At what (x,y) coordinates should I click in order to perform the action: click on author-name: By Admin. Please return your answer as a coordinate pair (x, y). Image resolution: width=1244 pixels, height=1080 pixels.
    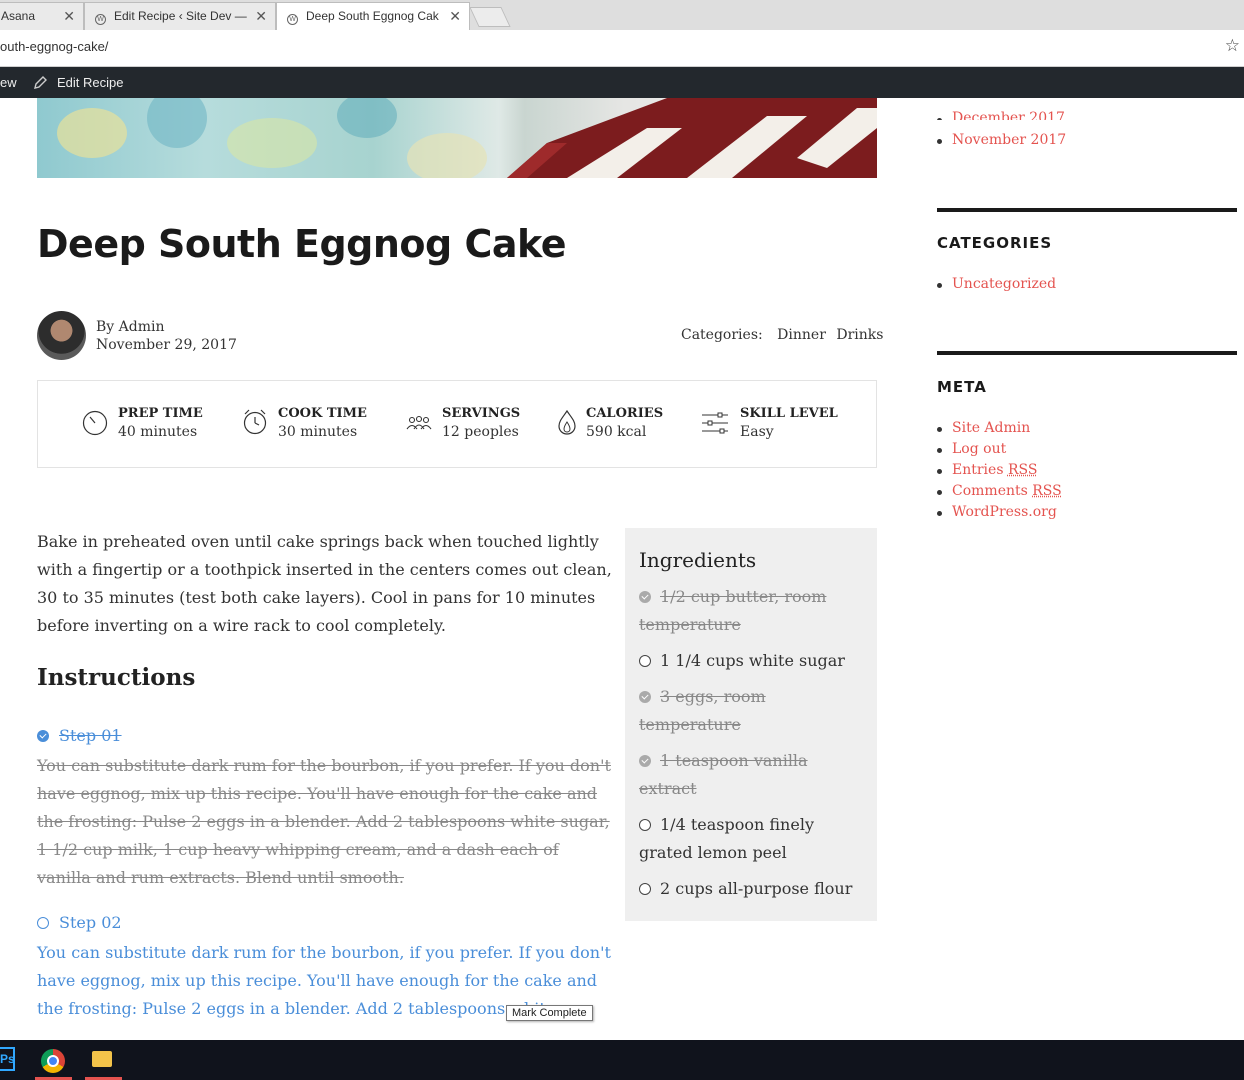
    Looking at the image, I should click on (166, 327).